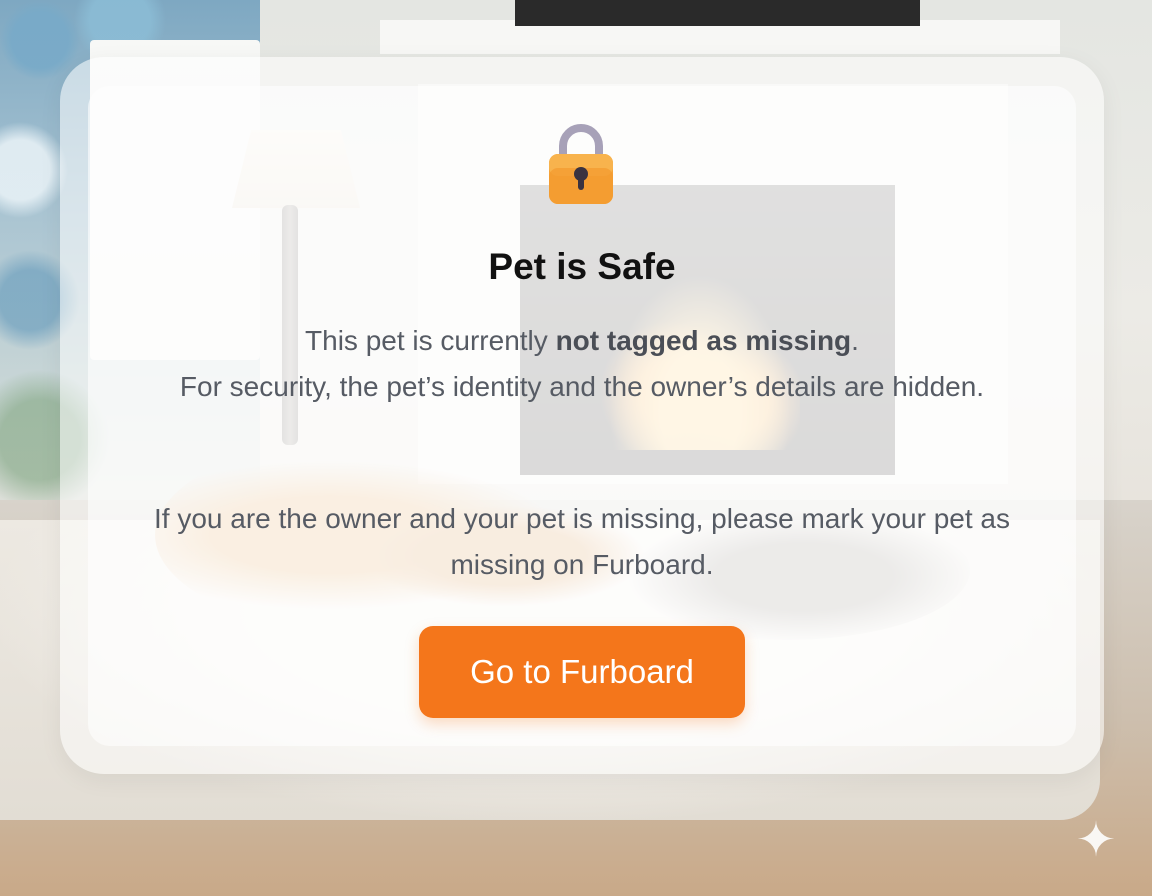 The width and height of the screenshot is (1152, 896). I want to click on status-line-suffix: ., so click(855, 340).